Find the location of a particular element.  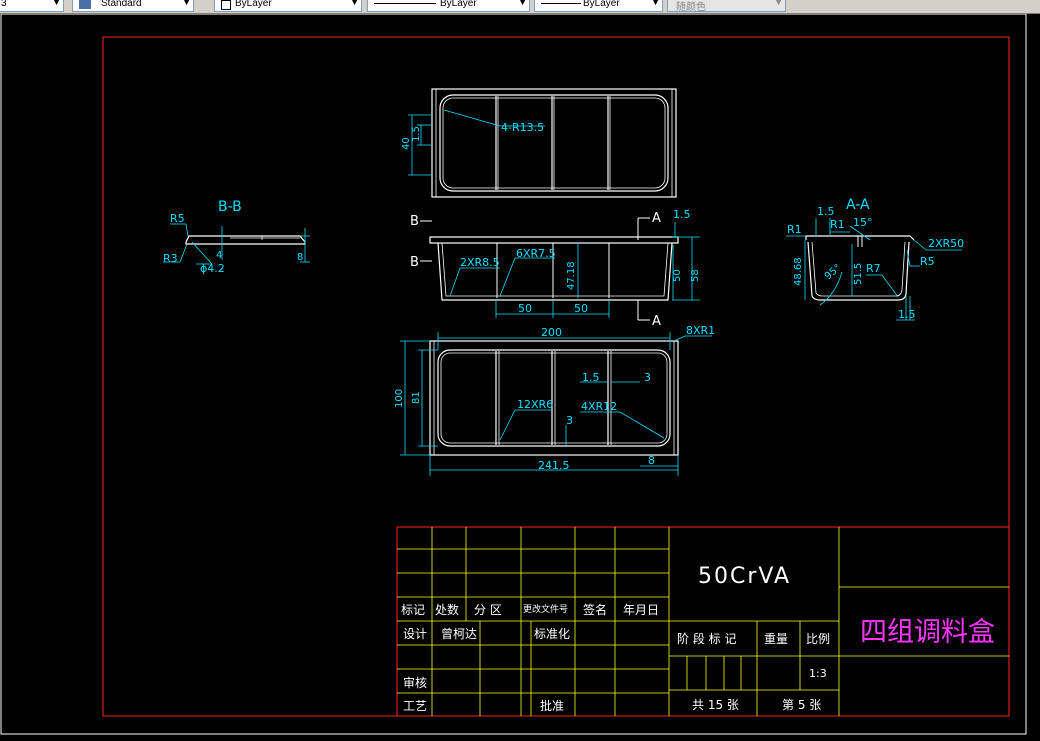

dim-plan-w8: 8 is located at coordinates (651, 460).